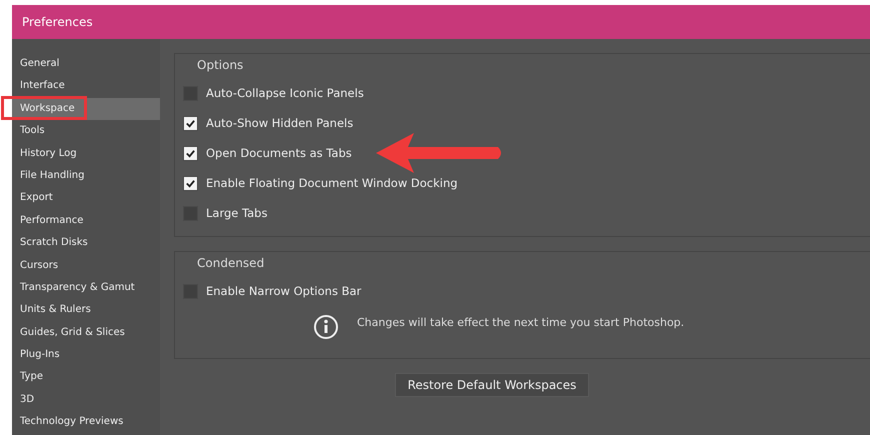 This screenshot has width=870, height=435. What do you see at coordinates (86, 288) in the screenshot?
I see `sidebar-item: Transparency & Gamut` at bounding box center [86, 288].